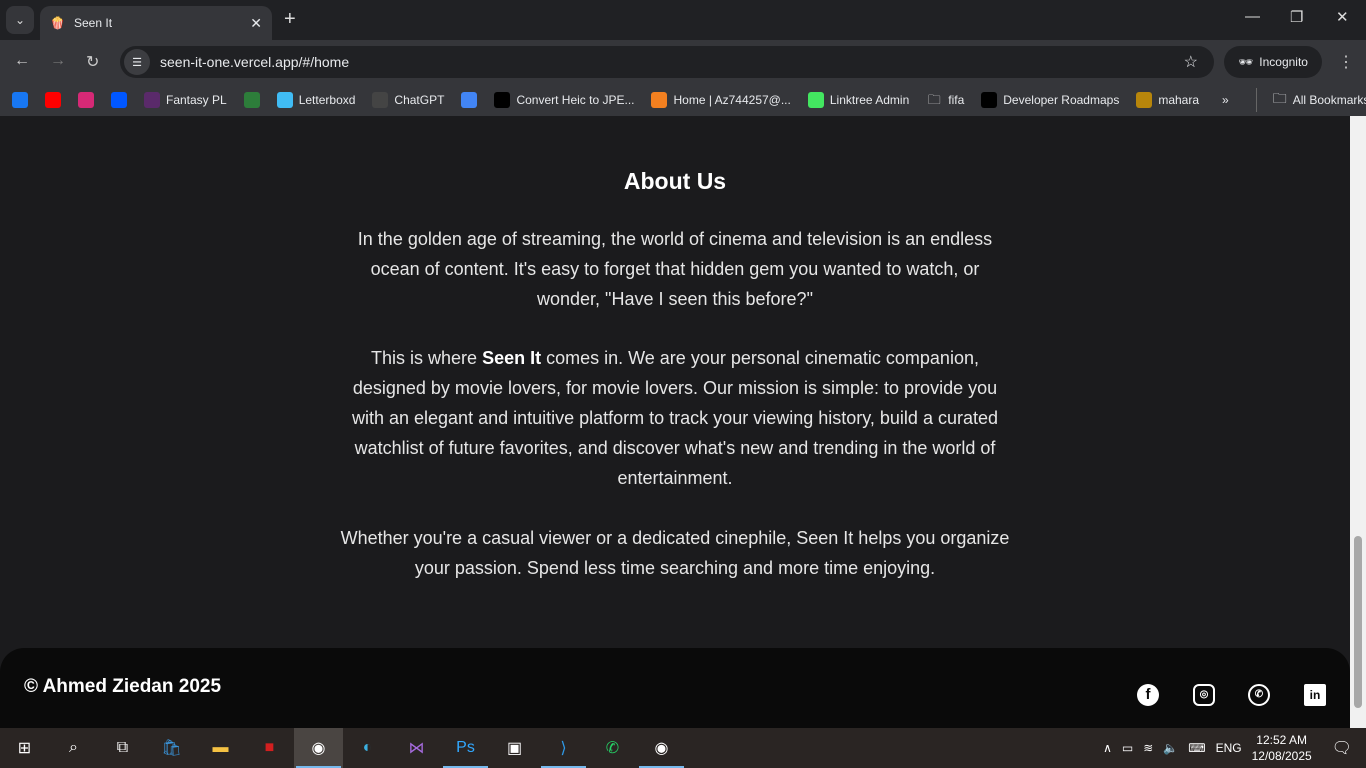  I want to click on terminal-icon: ▣, so click(514, 748).